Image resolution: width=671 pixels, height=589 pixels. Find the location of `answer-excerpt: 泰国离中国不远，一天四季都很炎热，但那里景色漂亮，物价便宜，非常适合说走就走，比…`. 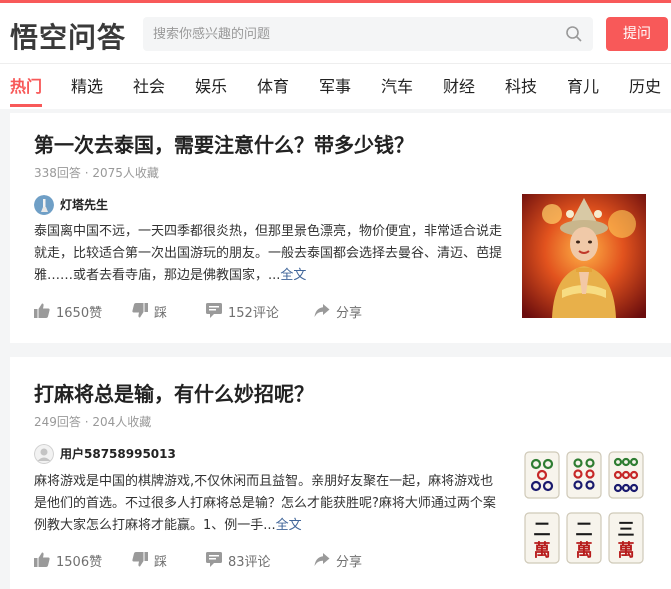

answer-excerpt: 泰国离中国不远，一天四季都很炎热，但那里景色漂亮，物价便宜，非常适合说走就走，比… is located at coordinates (270, 254).